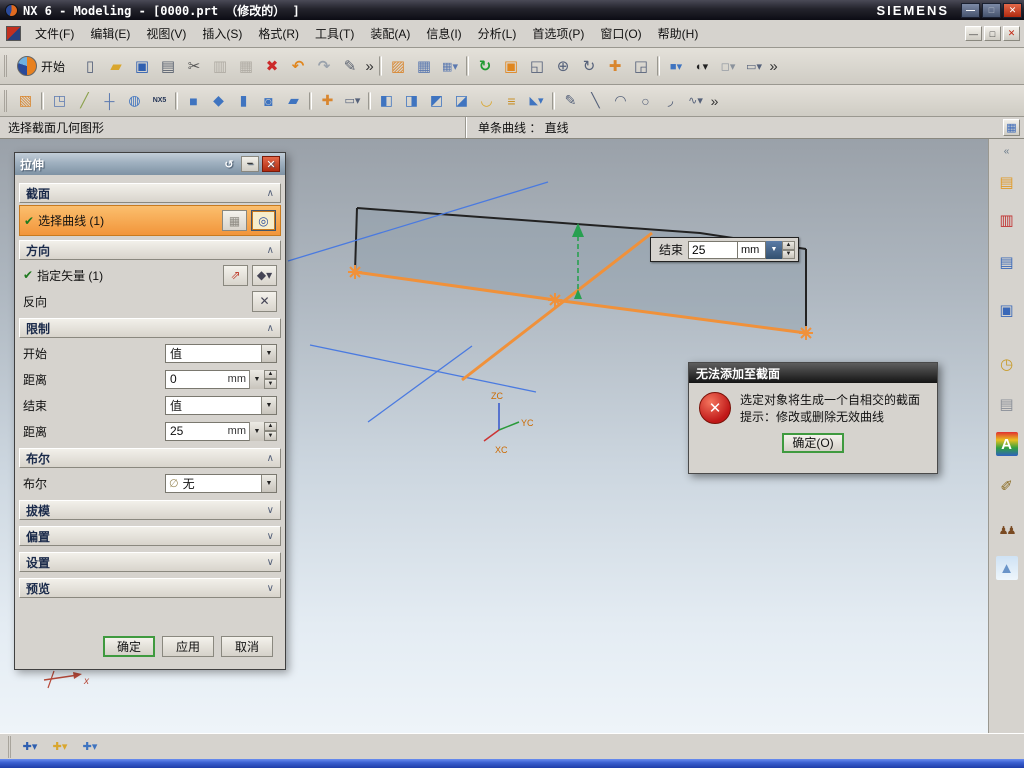 The height and width of the screenshot is (768, 1024). I want to click on history-icon: ◷, so click(1007, 364).